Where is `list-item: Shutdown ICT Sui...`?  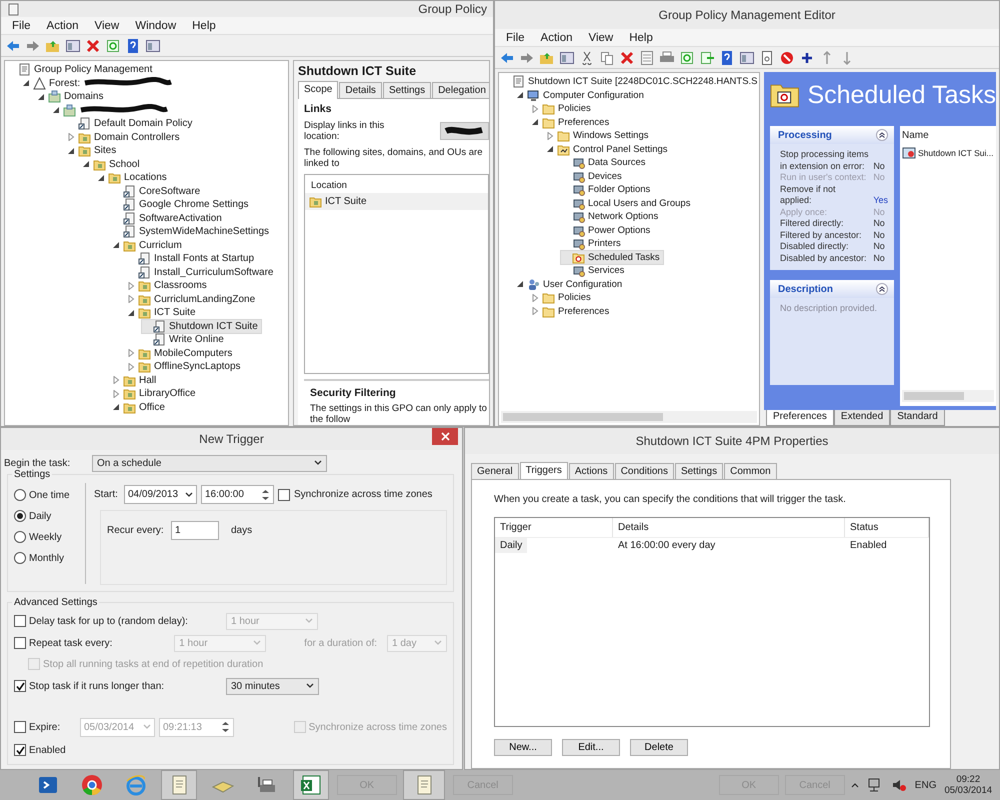
list-item: Shutdown ICT Sui... is located at coordinates (956, 153).